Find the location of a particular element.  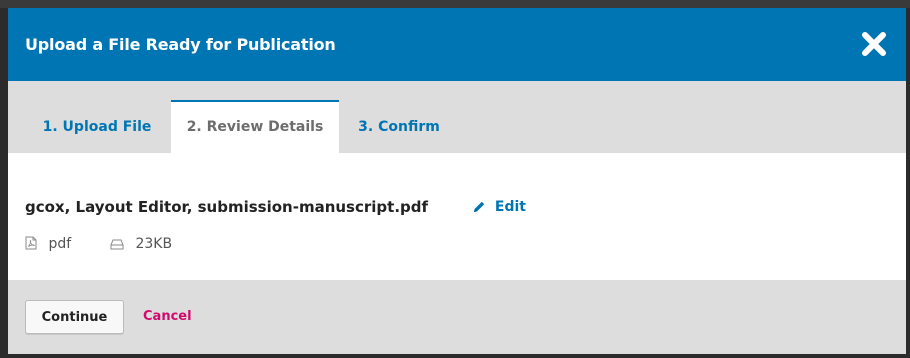

cancel-link: Cancel is located at coordinates (167, 316).